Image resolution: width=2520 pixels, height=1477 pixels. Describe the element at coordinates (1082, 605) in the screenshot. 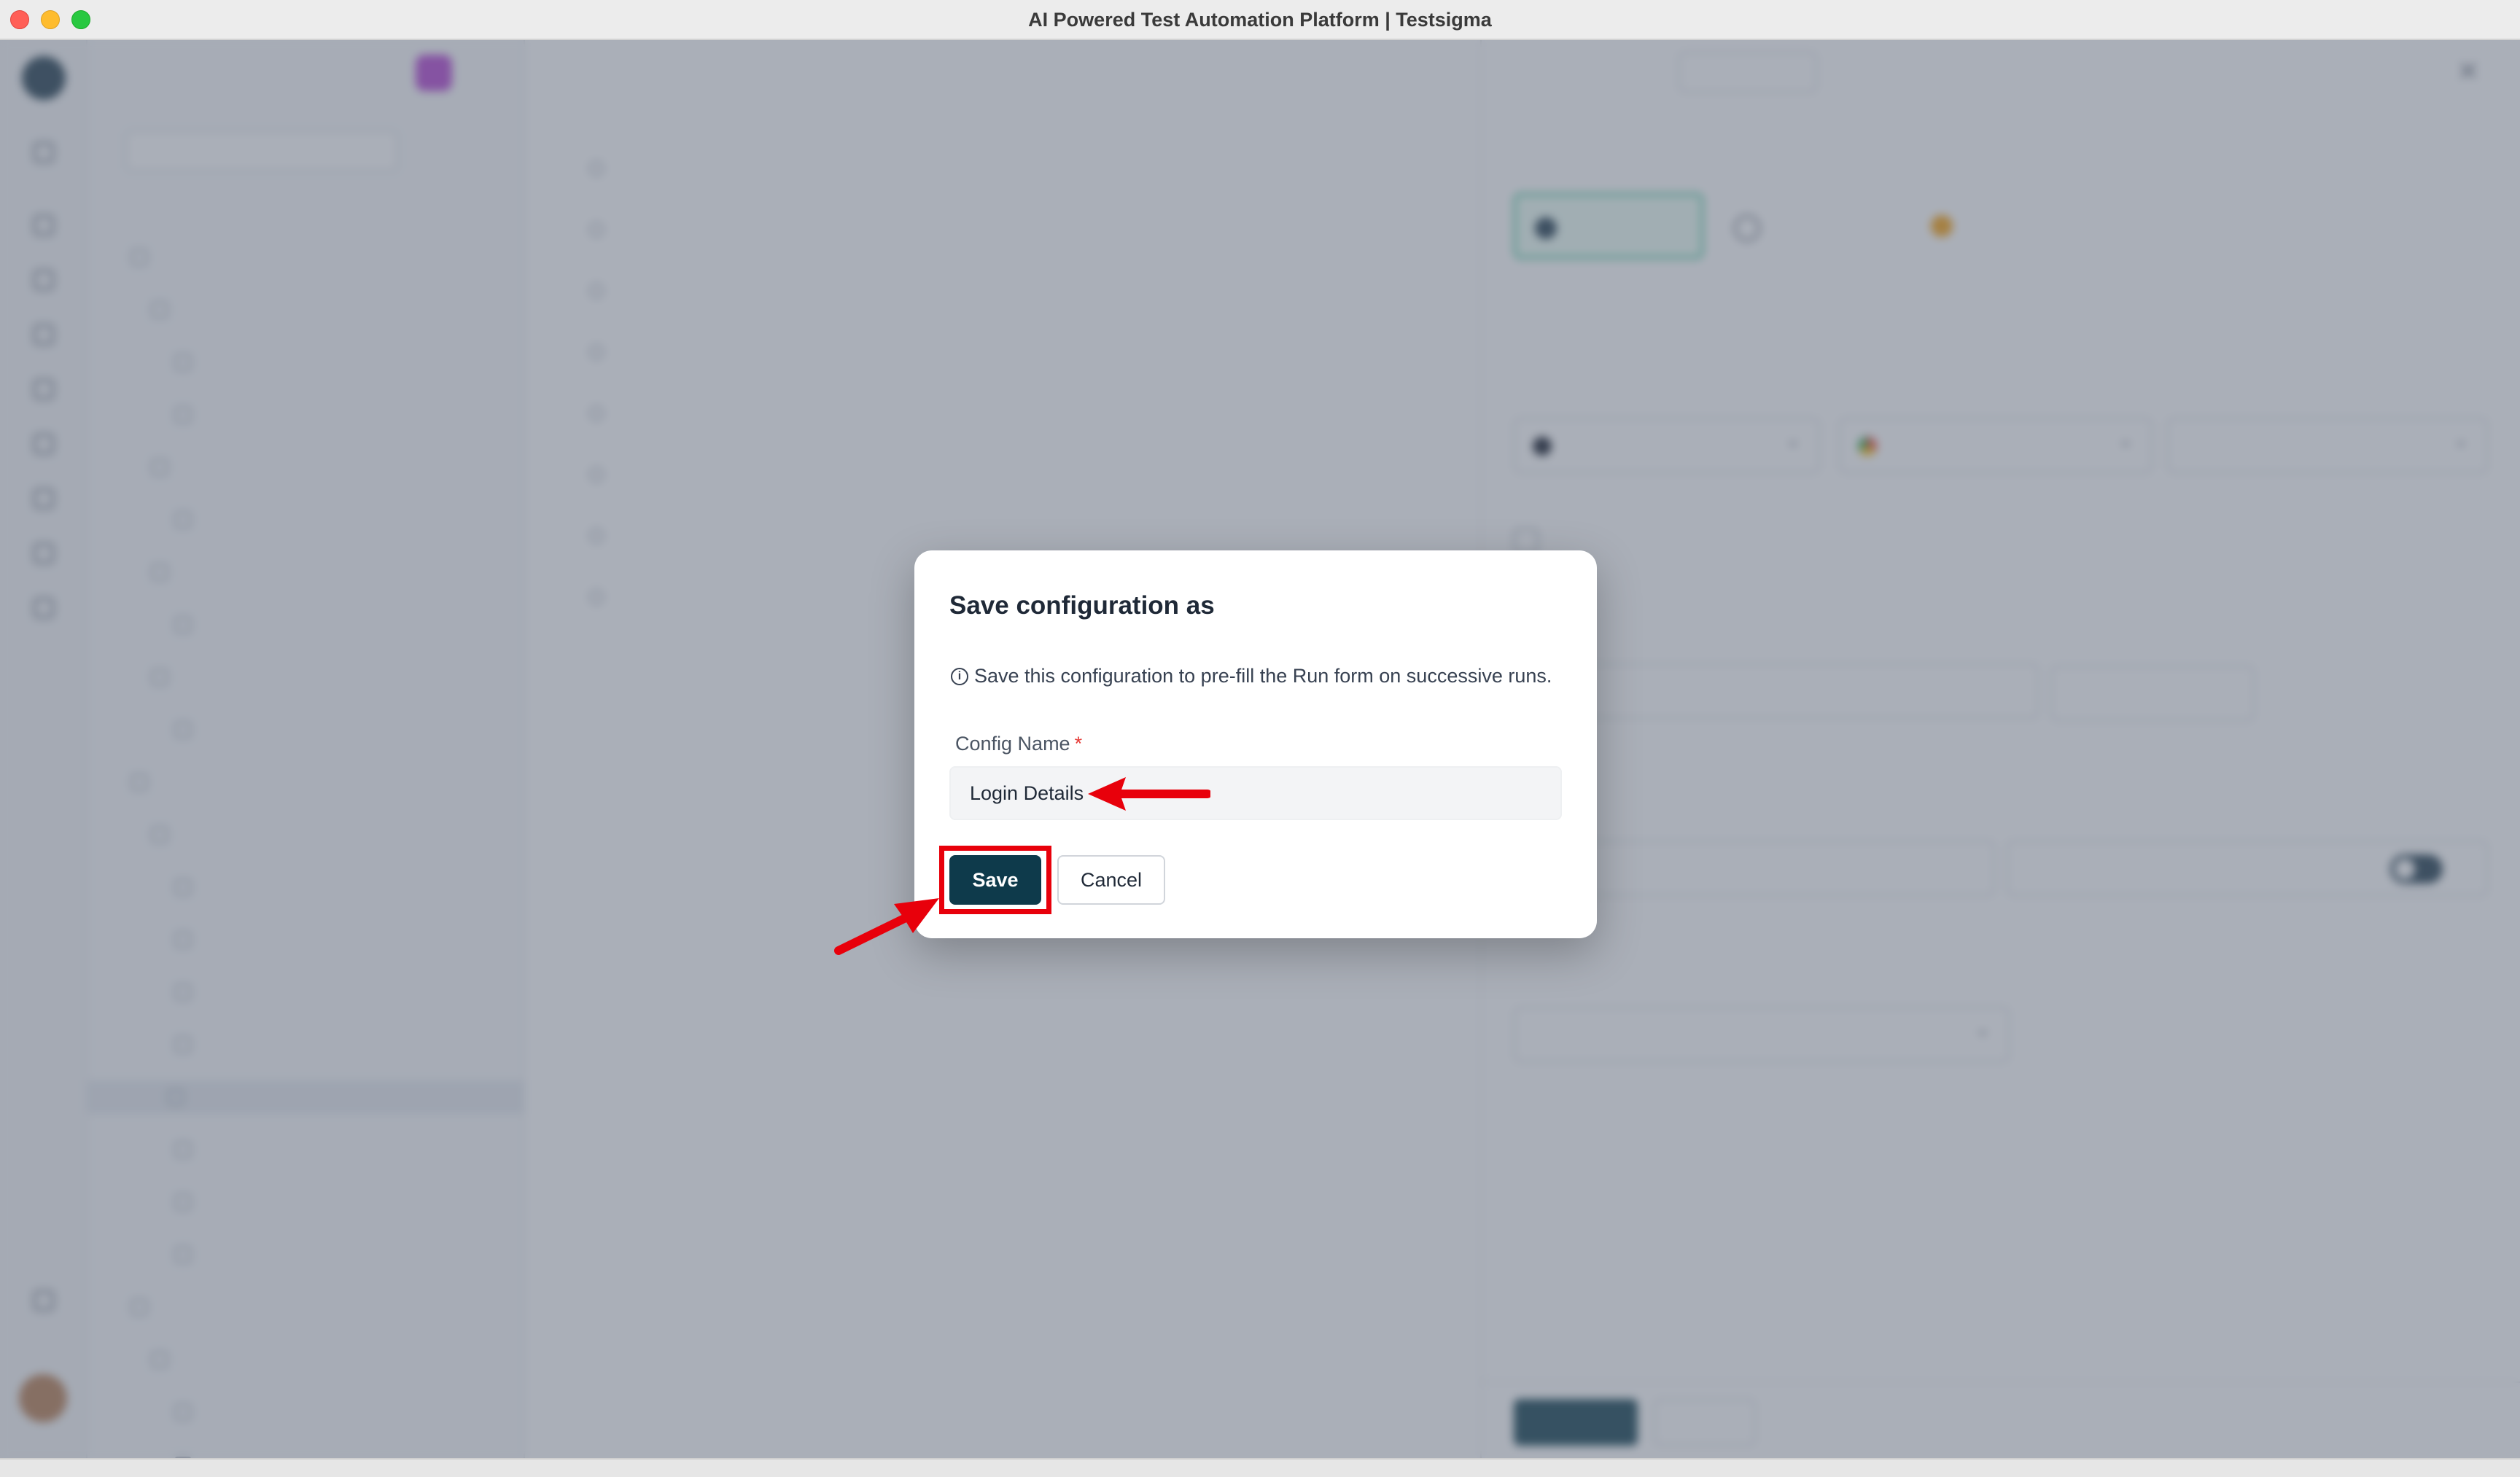

I see `dialog-title: Save configuration as` at that location.